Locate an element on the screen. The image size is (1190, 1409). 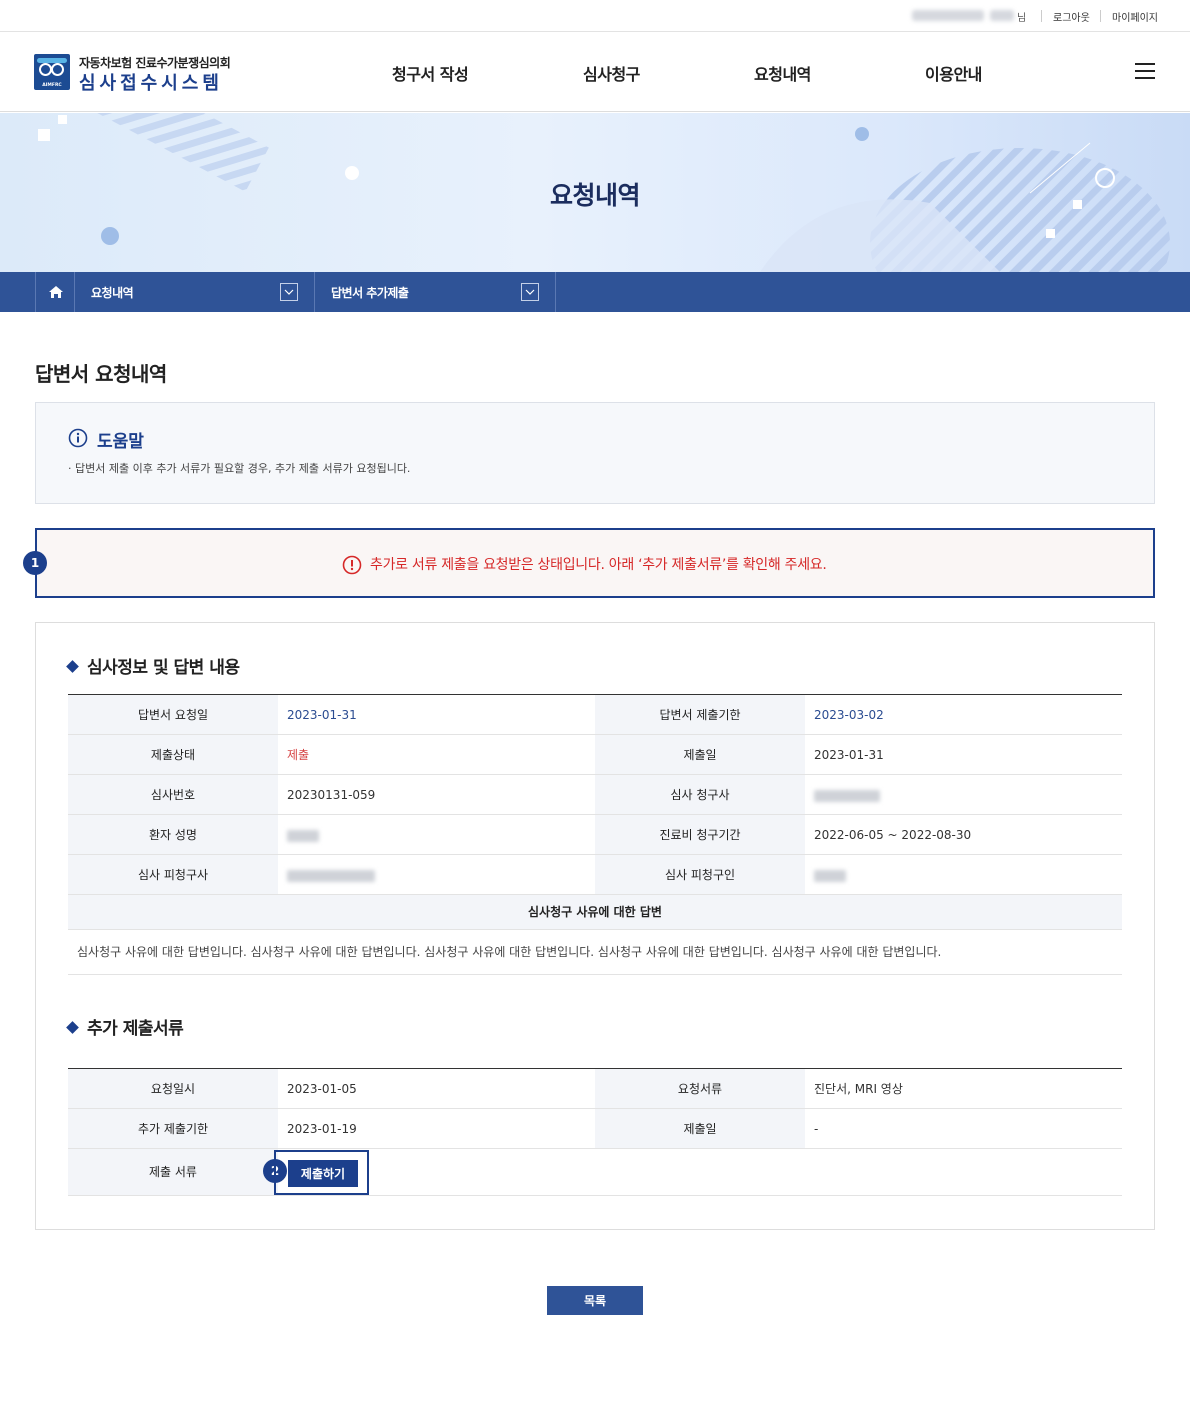
home-icon is located at coordinates (55, 292).